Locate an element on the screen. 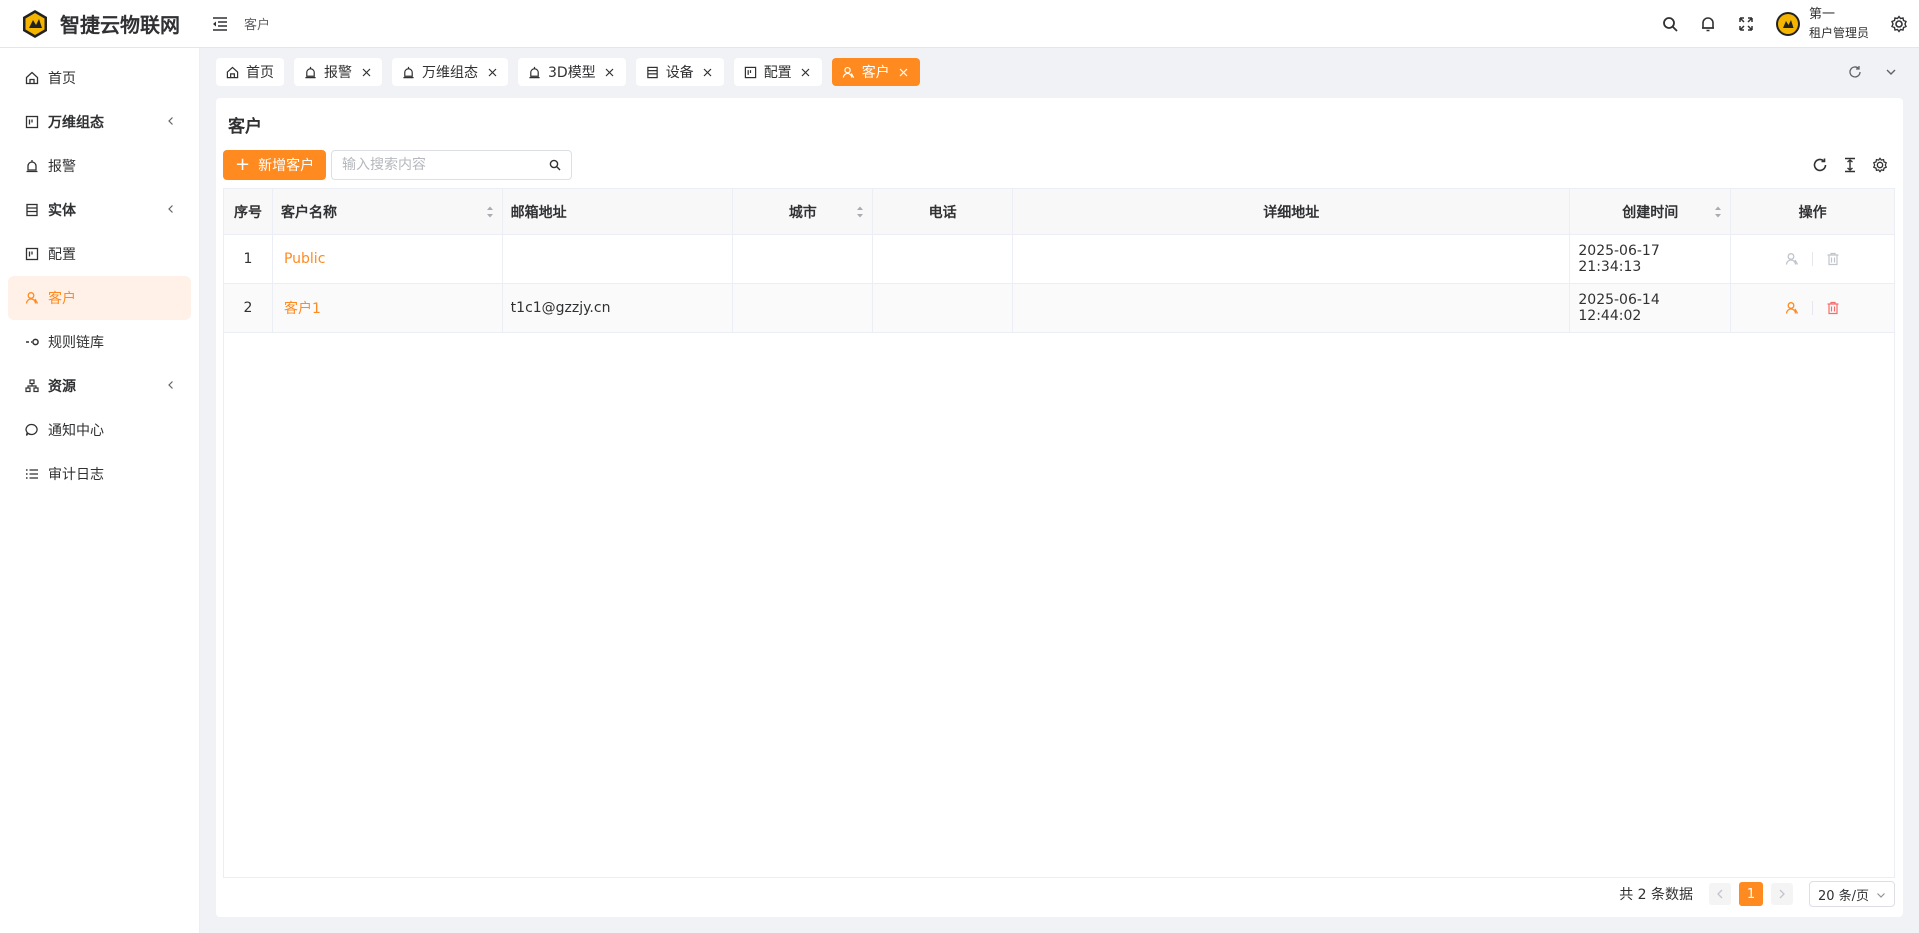 Image resolution: width=1919 pixels, height=933 pixels. sidebar-item-label: 通知中心 is located at coordinates (76, 431).